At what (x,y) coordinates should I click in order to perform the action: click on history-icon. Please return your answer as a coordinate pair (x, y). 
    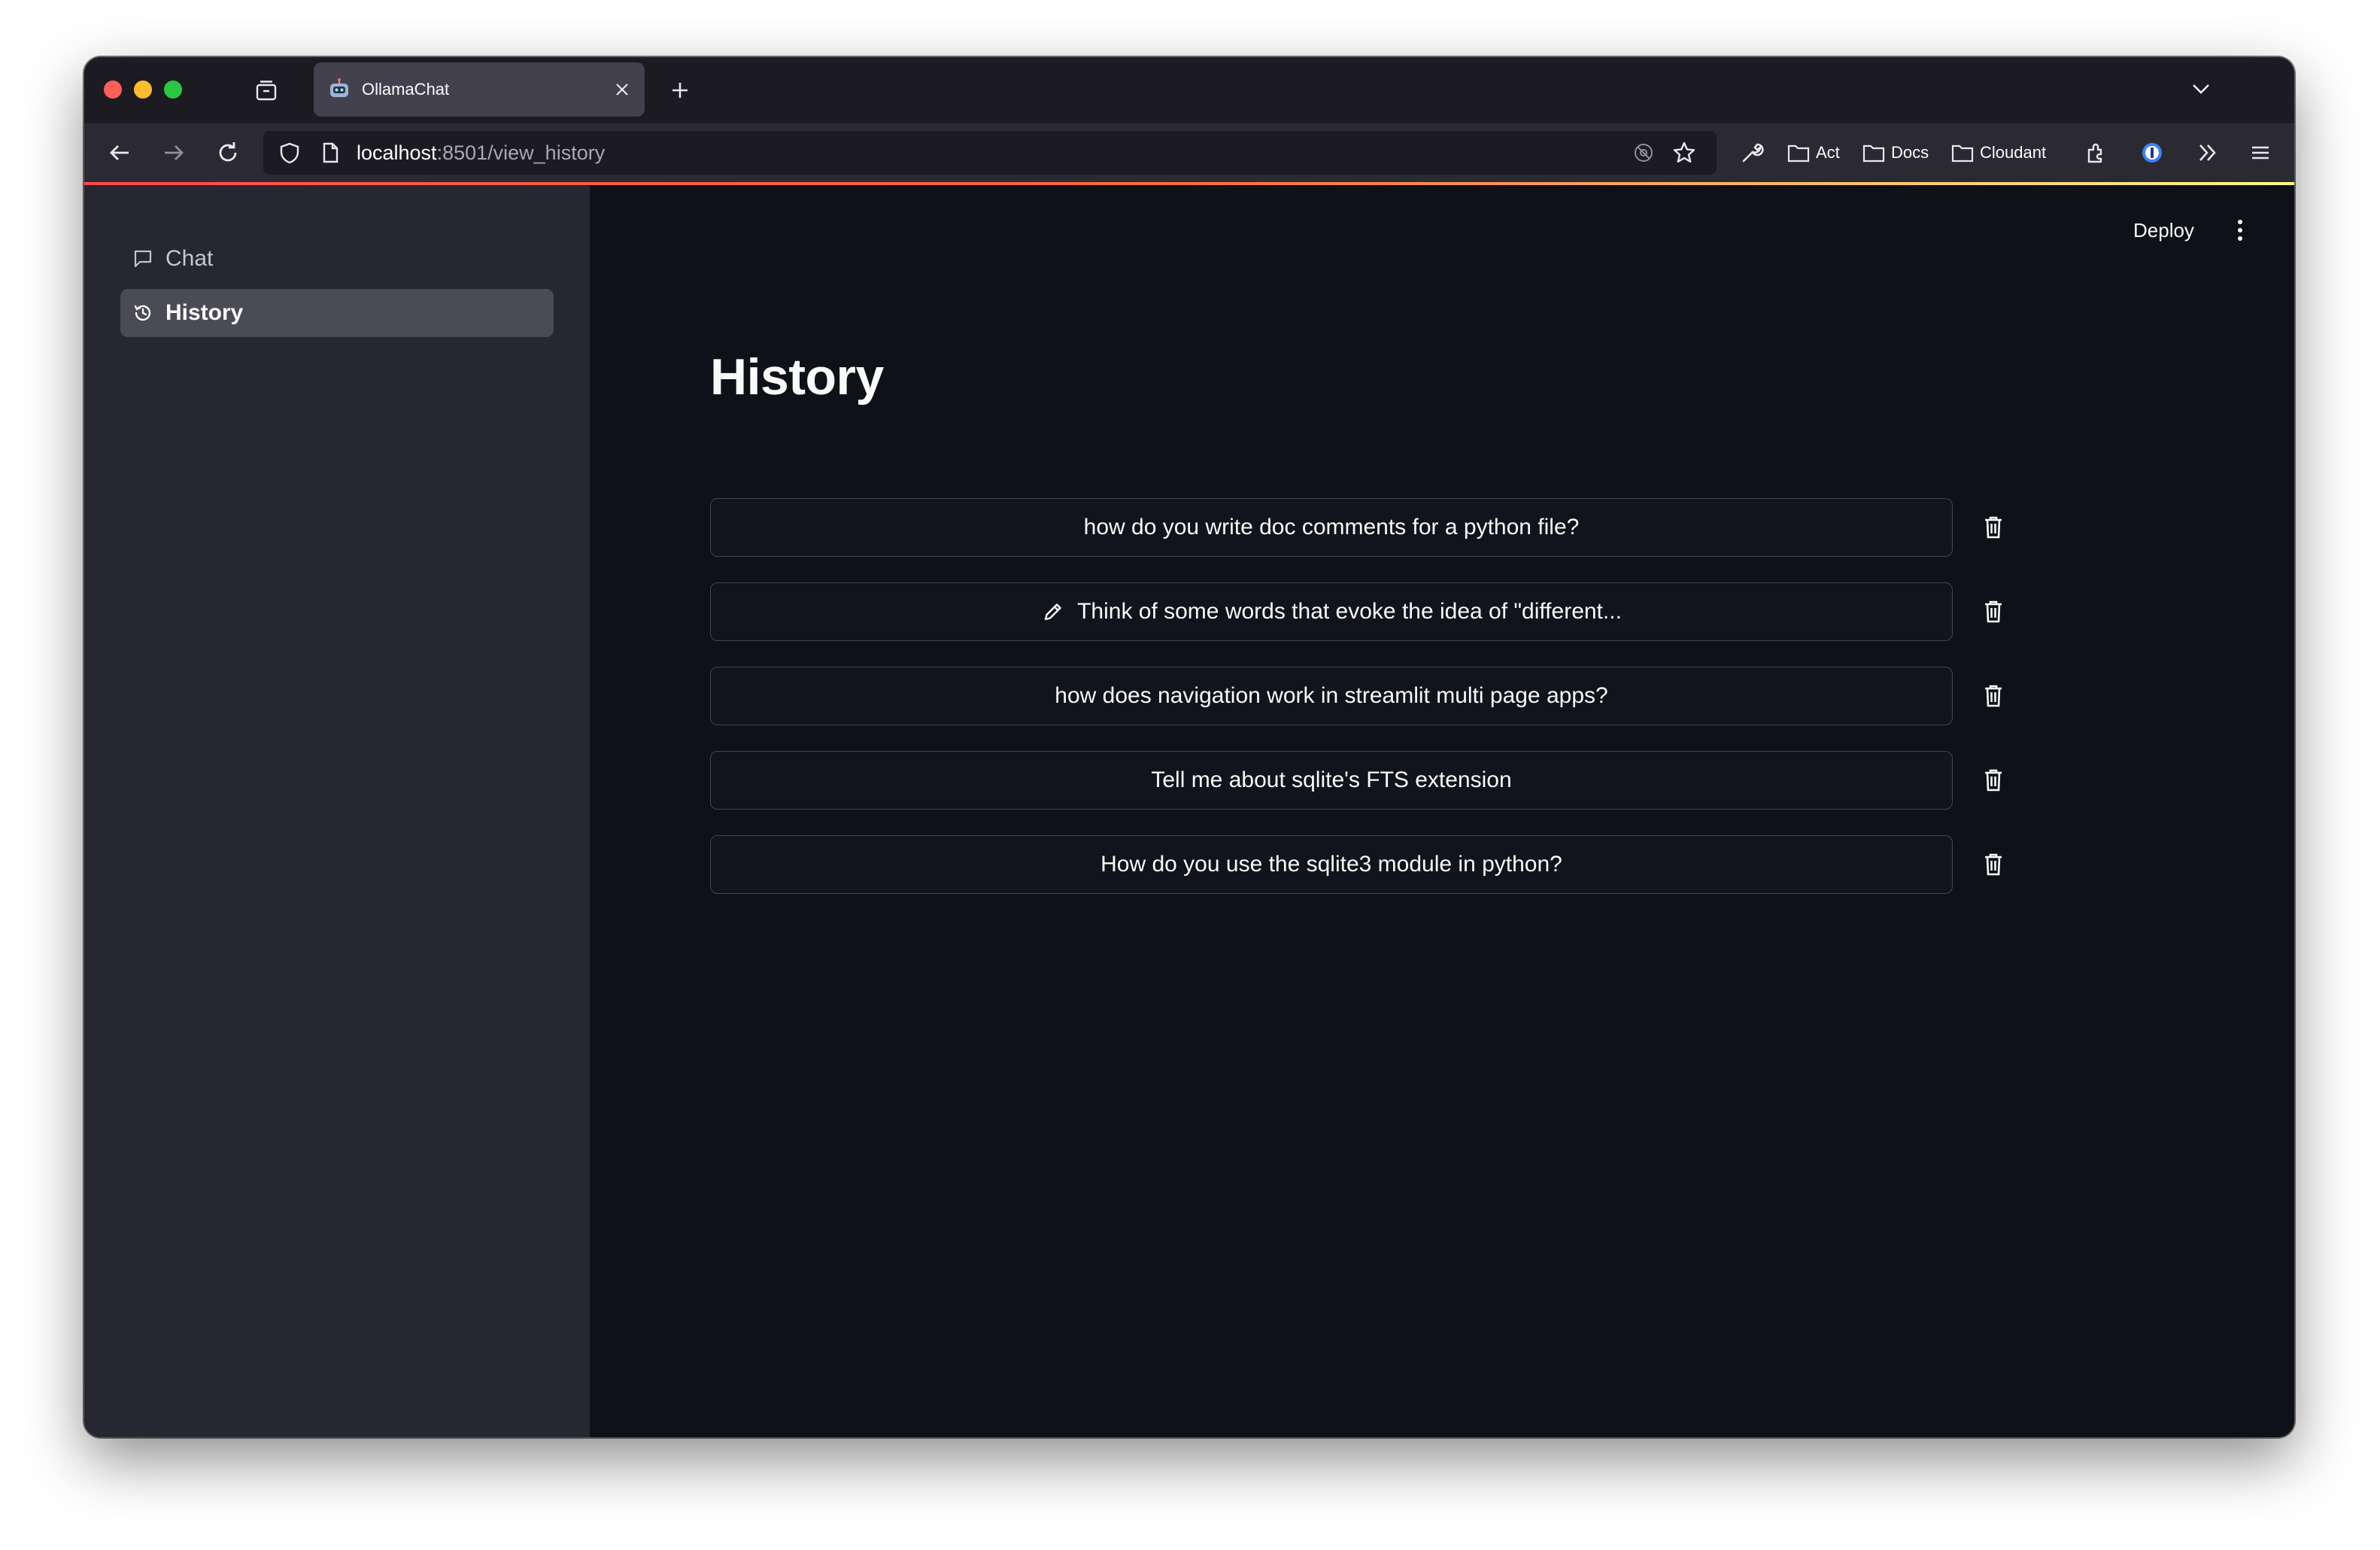
    Looking at the image, I should click on (142, 313).